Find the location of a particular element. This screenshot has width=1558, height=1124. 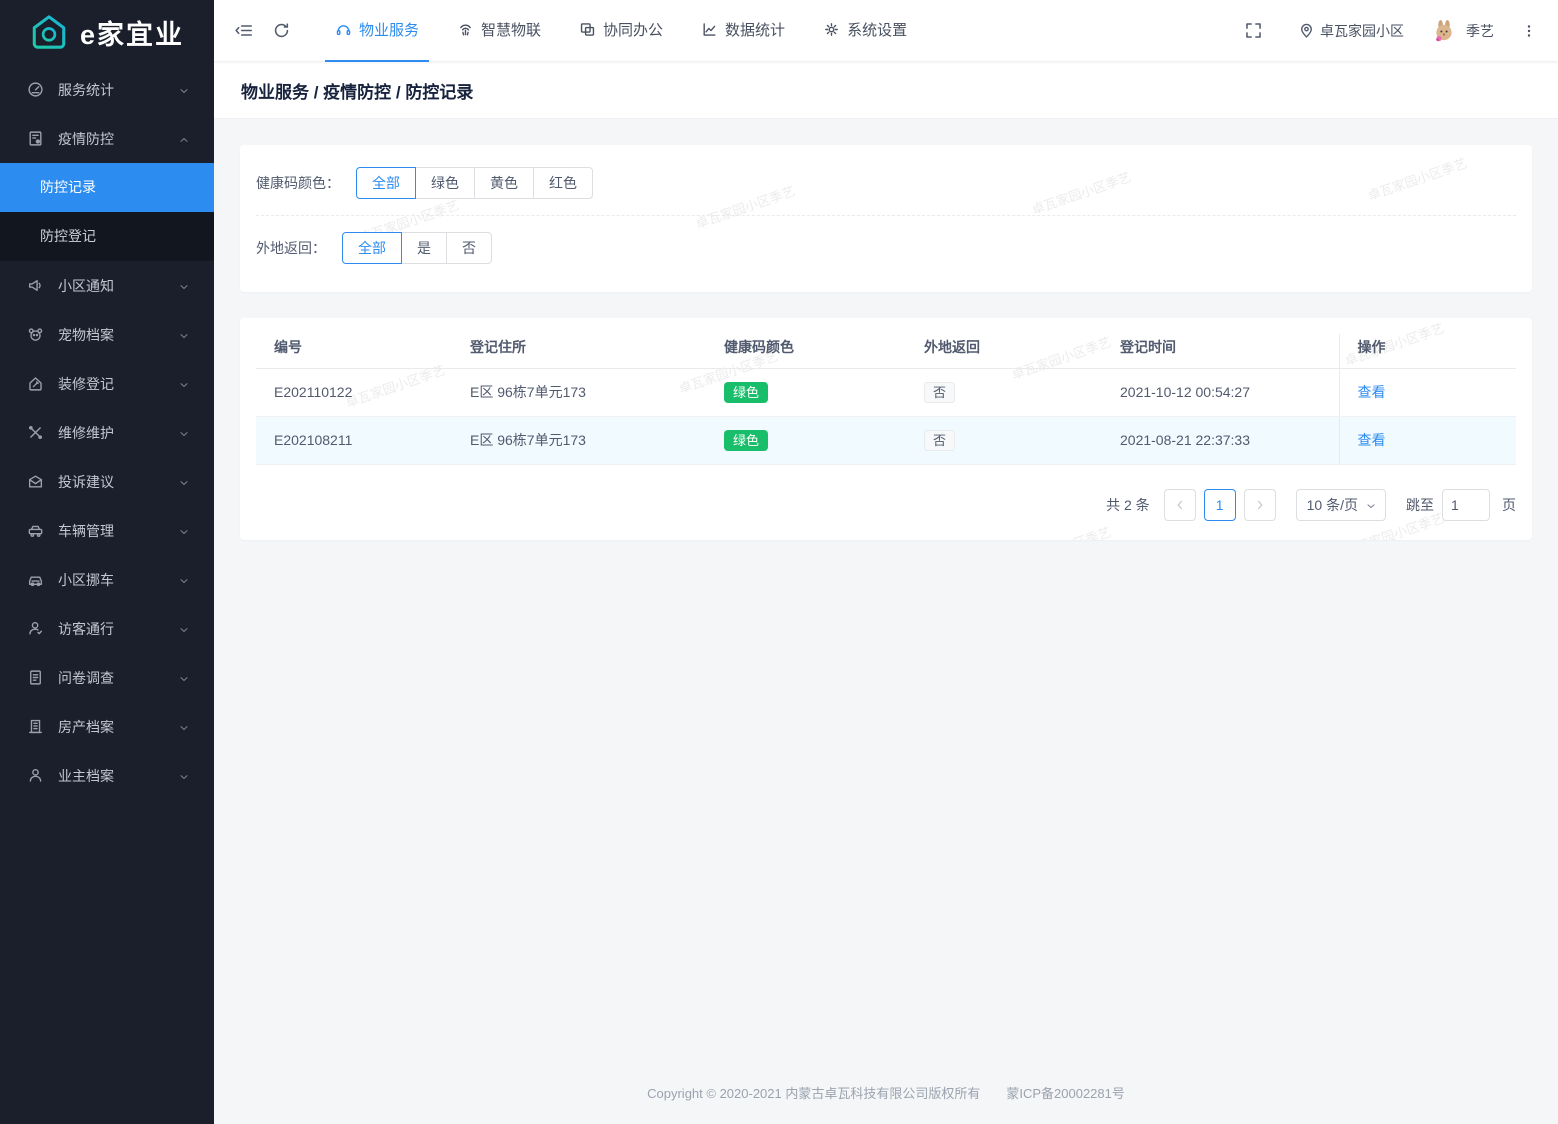

health-code-option-0: 全部 is located at coordinates (386, 183).